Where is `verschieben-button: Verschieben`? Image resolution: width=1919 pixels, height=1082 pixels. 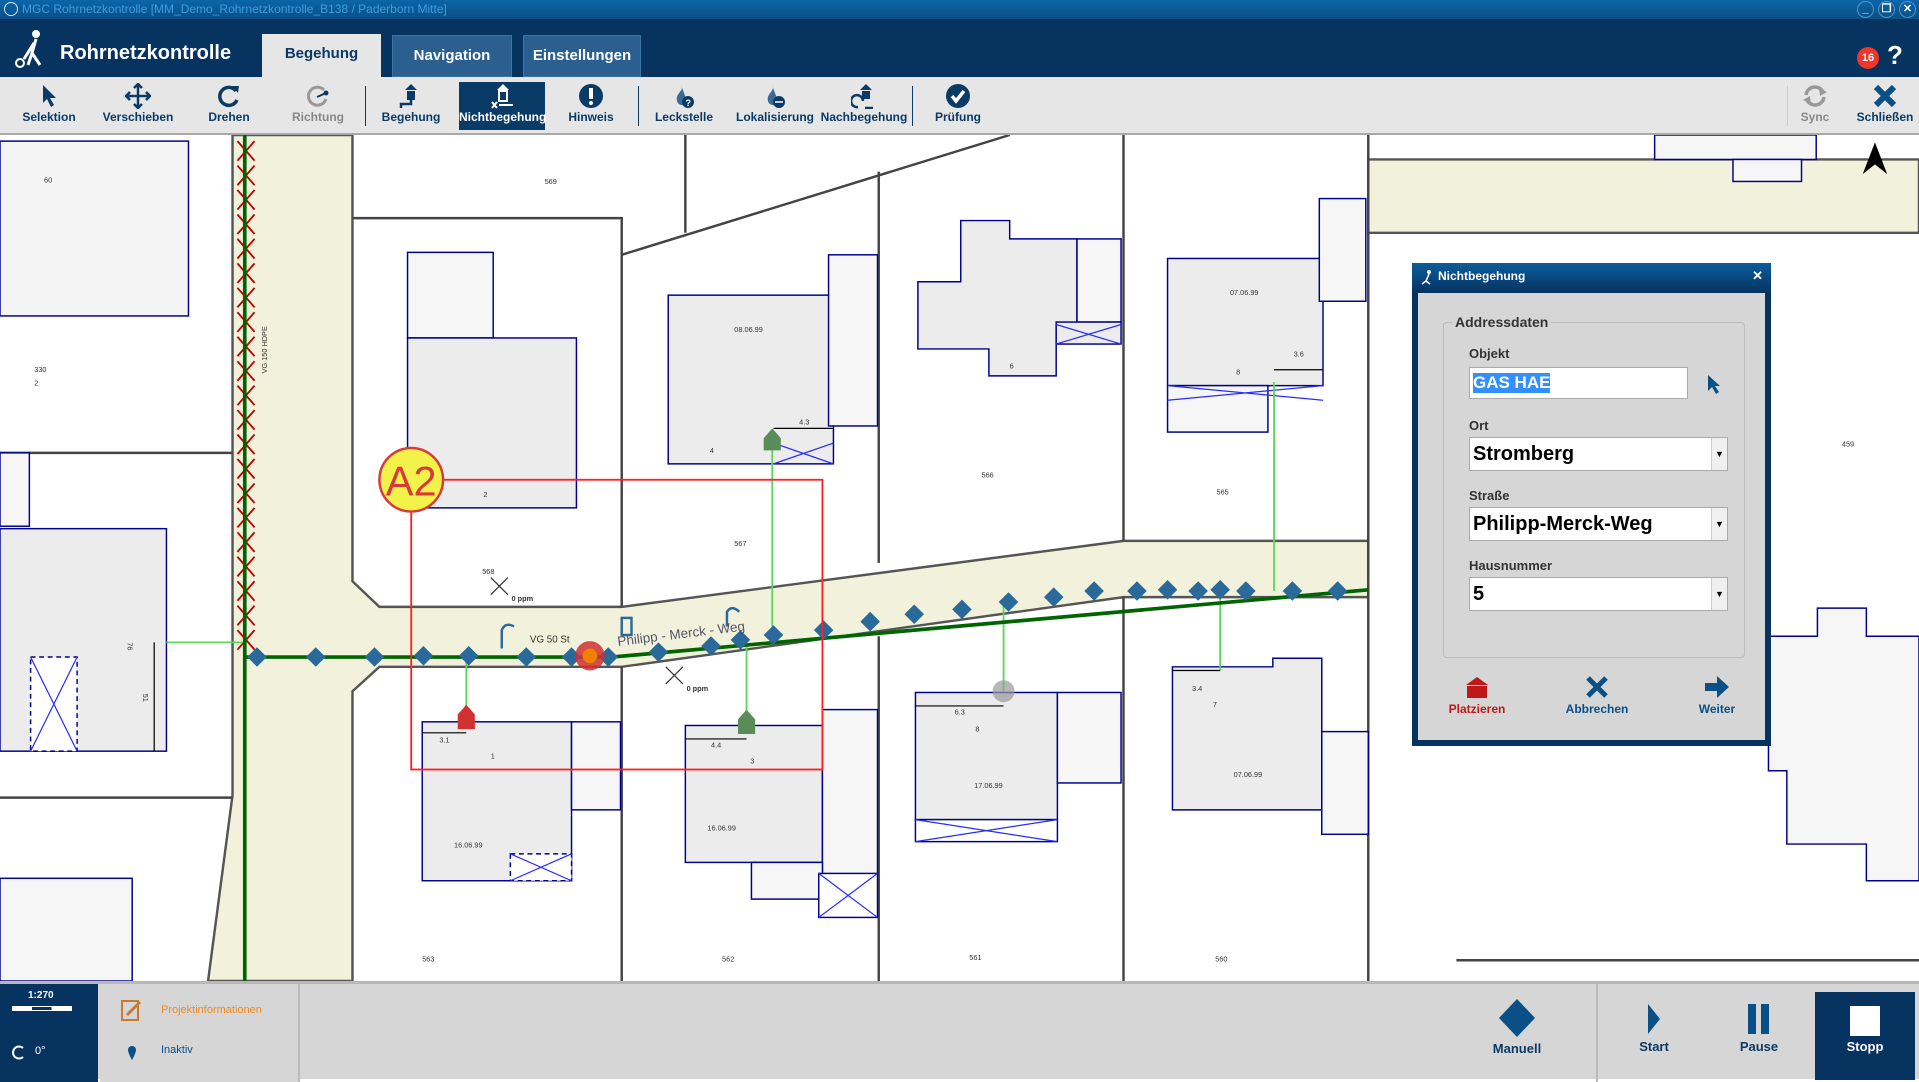 verschieben-button: Verschieben is located at coordinates (138, 106).